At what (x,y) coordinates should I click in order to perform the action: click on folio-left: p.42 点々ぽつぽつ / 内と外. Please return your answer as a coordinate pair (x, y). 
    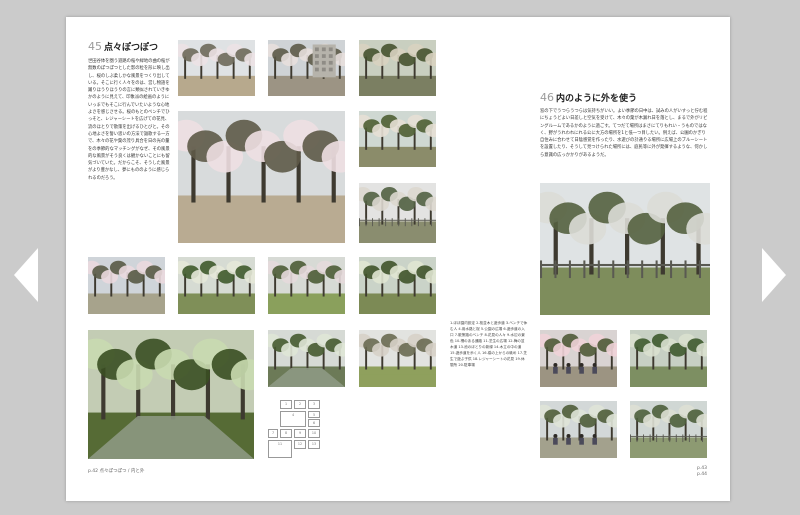
    Looking at the image, I should click on (116, 471).